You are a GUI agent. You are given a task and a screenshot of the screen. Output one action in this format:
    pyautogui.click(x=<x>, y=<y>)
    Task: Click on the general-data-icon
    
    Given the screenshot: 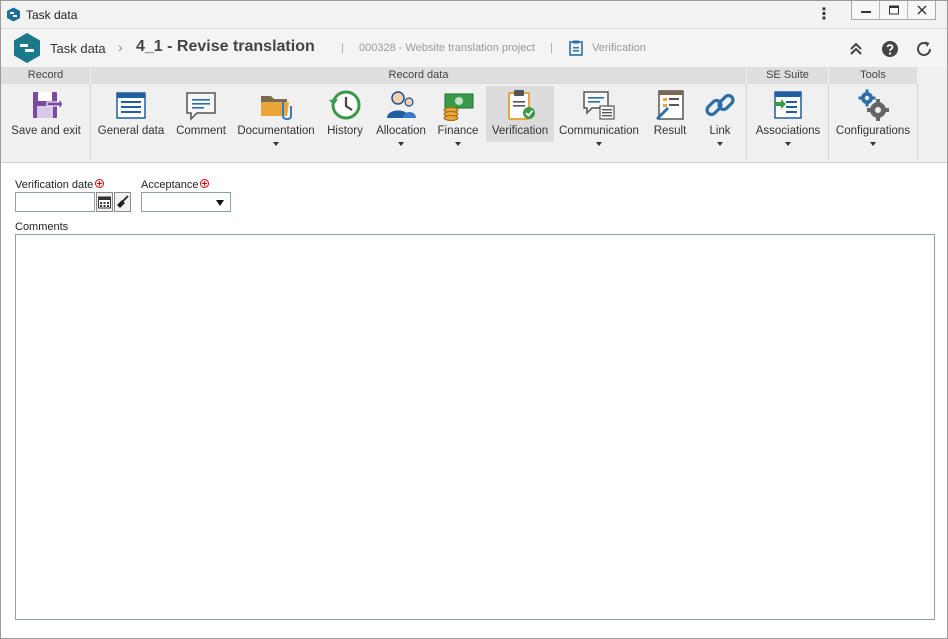 What is the action you would take?
    pyautogui.click(x=131, y=105)
    